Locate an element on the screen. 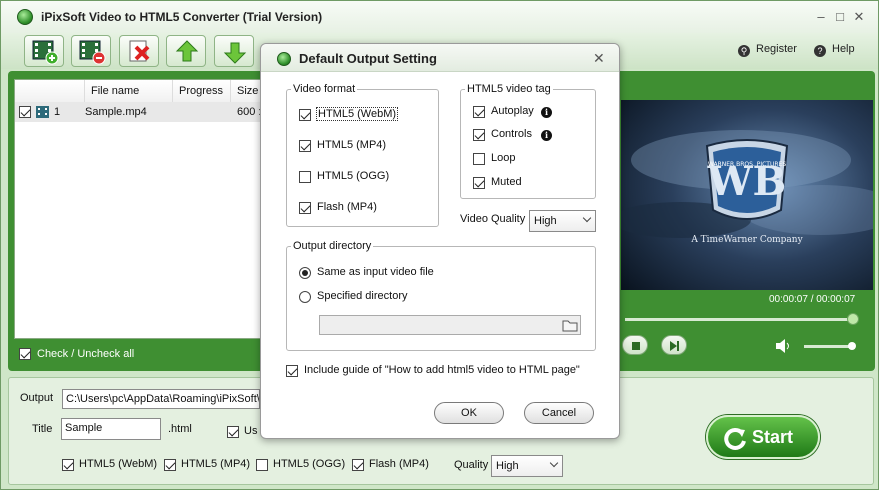 The width and height of the screenshot is (879, 490). same-as-input-label: Same as input video file is located at coordinates (375, 272).